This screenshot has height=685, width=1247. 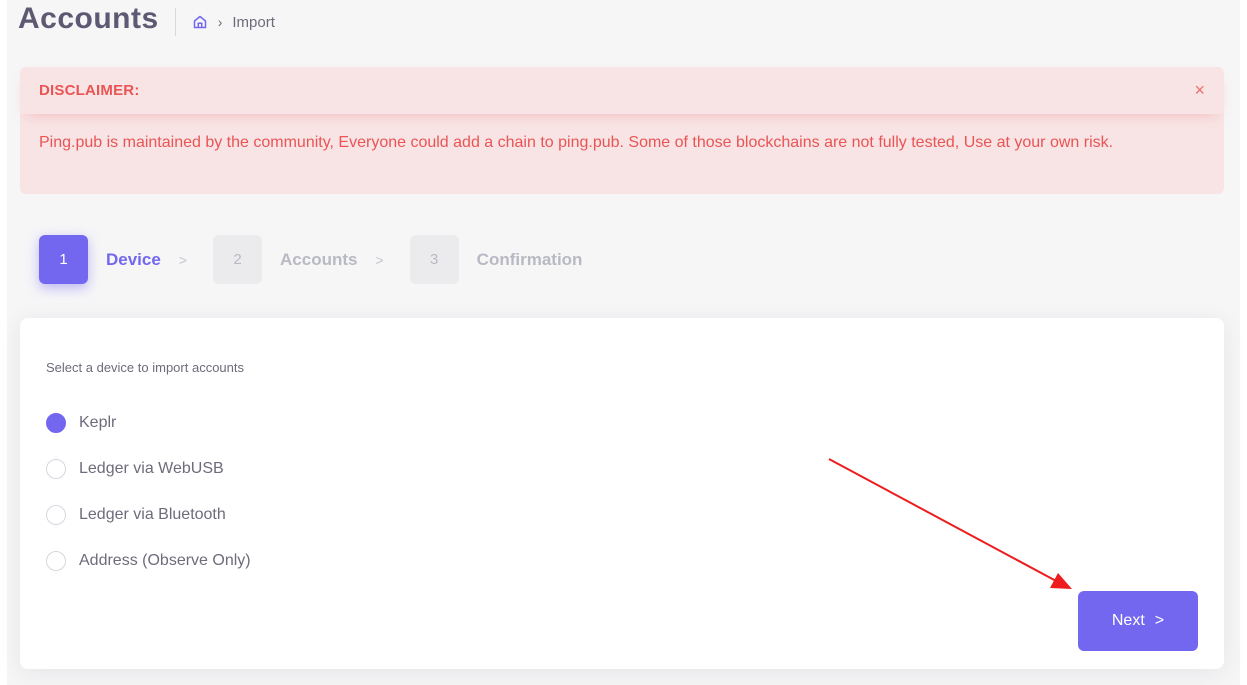 I want to click on radio-label: Ledger via WebUSB, so click(x=151, y=468).